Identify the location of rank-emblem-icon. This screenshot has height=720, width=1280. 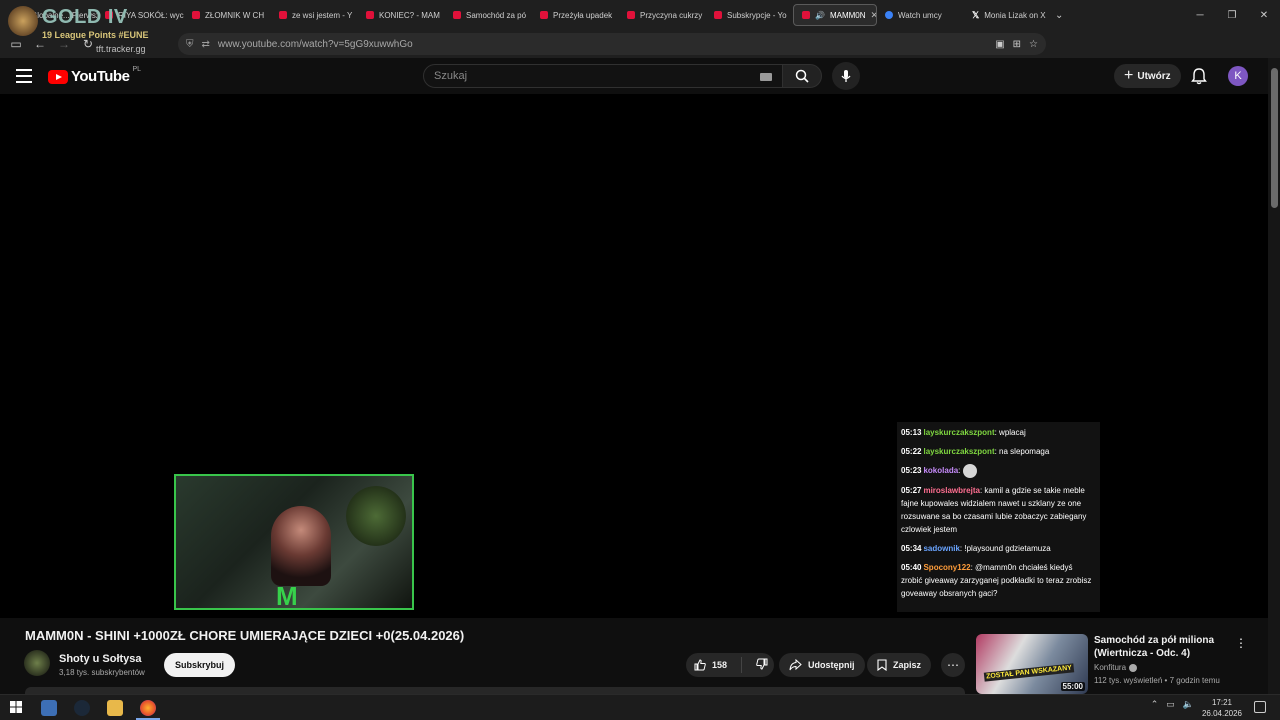
(23, 21).